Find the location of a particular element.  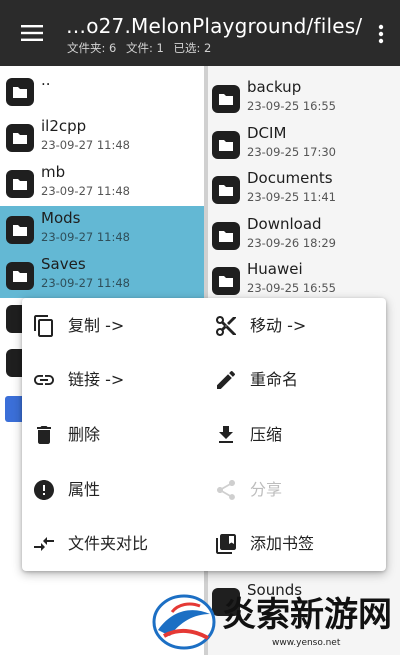

more-options-button is located at coordinates (381, 34).